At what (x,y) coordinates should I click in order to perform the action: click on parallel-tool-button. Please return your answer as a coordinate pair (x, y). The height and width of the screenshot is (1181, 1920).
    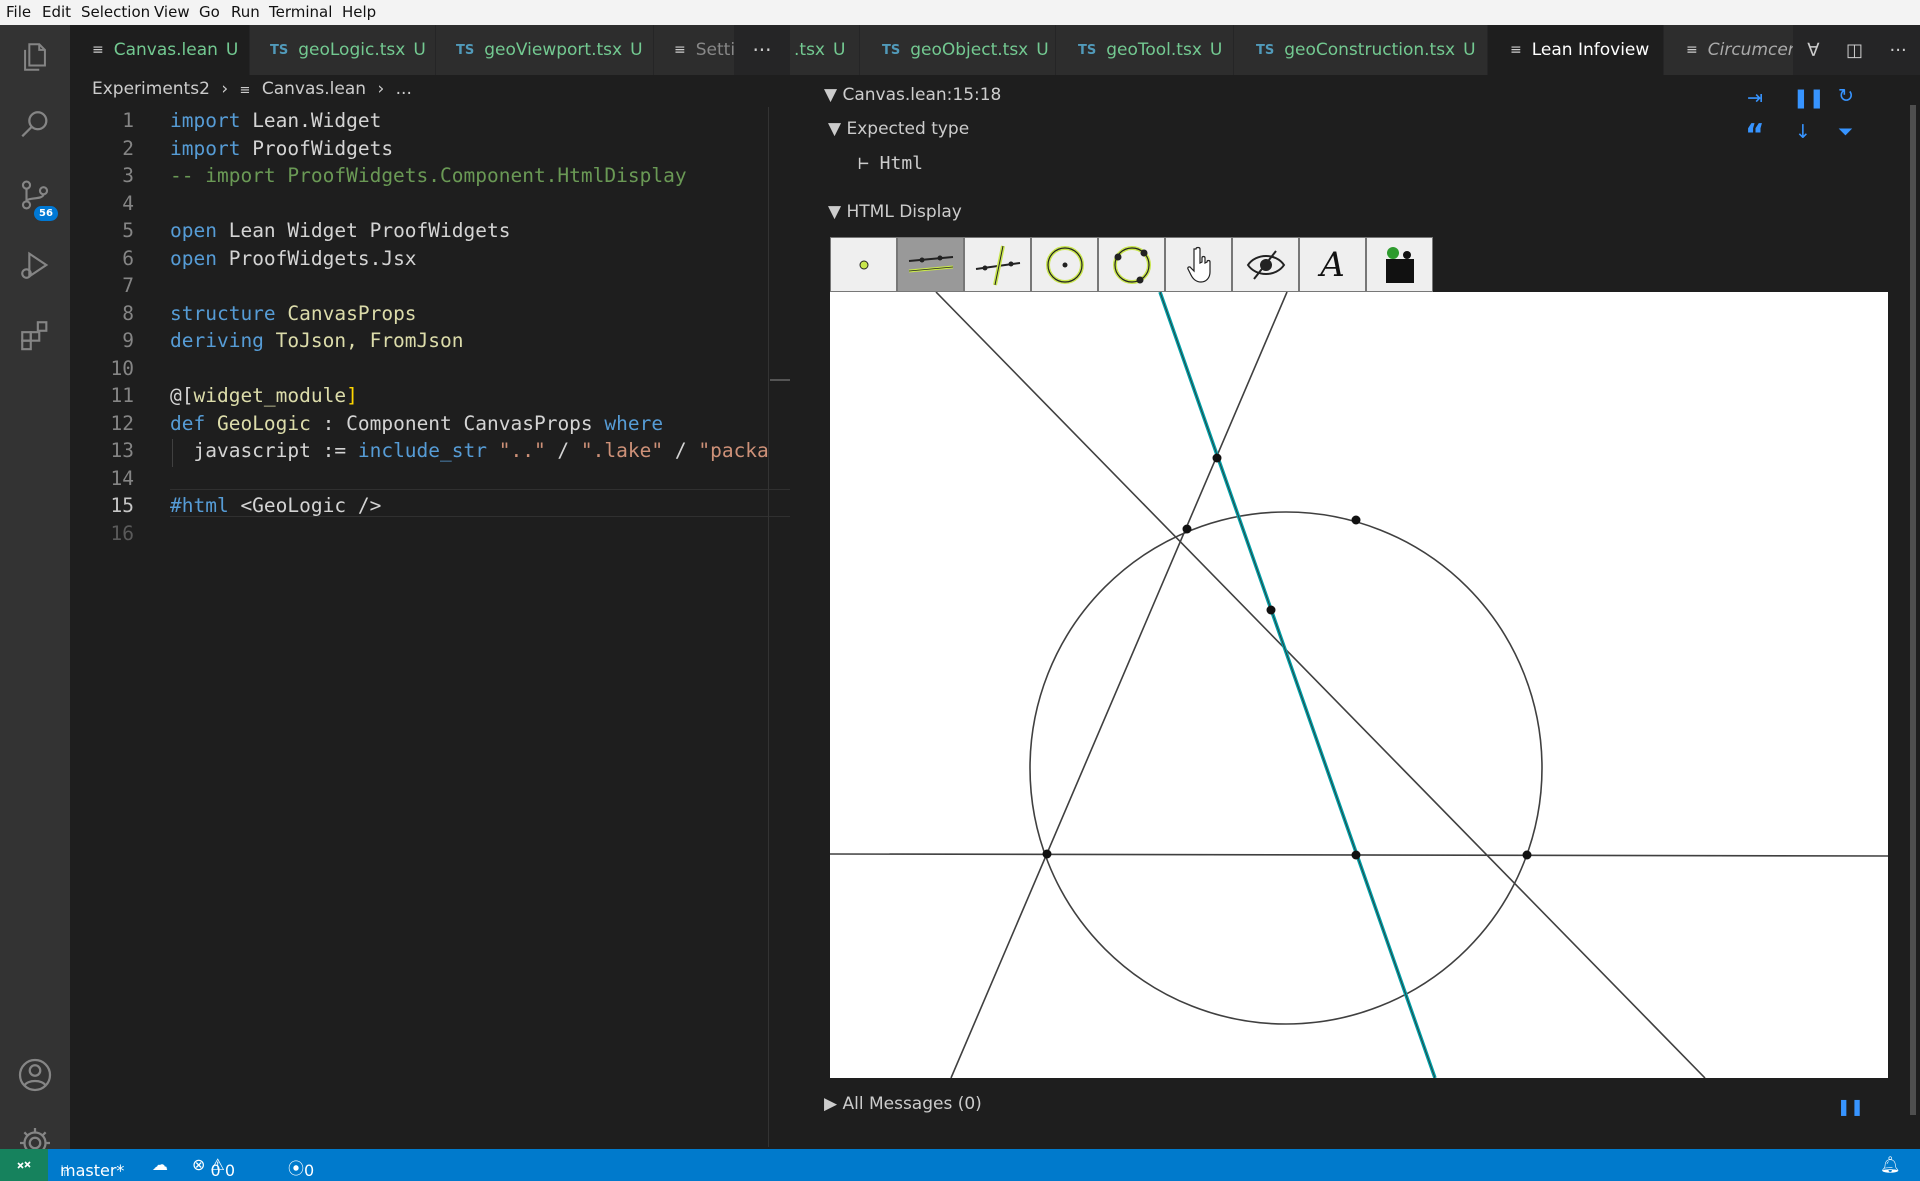
    Looking at the image, I should click on (930, 264).